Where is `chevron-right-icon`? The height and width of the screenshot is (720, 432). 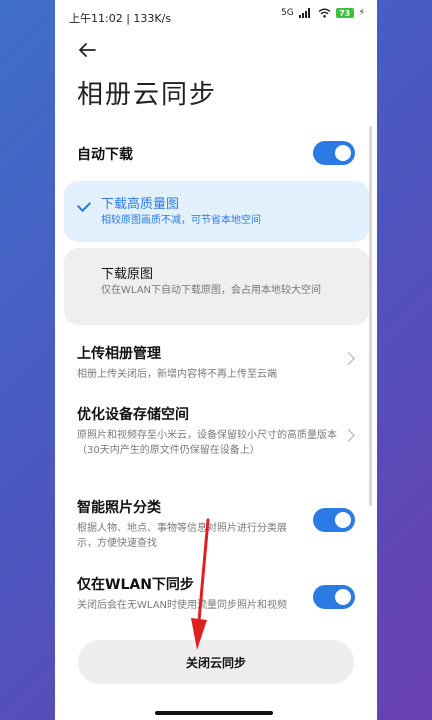 chevron-right-icon is located at coordinates (348, 435).